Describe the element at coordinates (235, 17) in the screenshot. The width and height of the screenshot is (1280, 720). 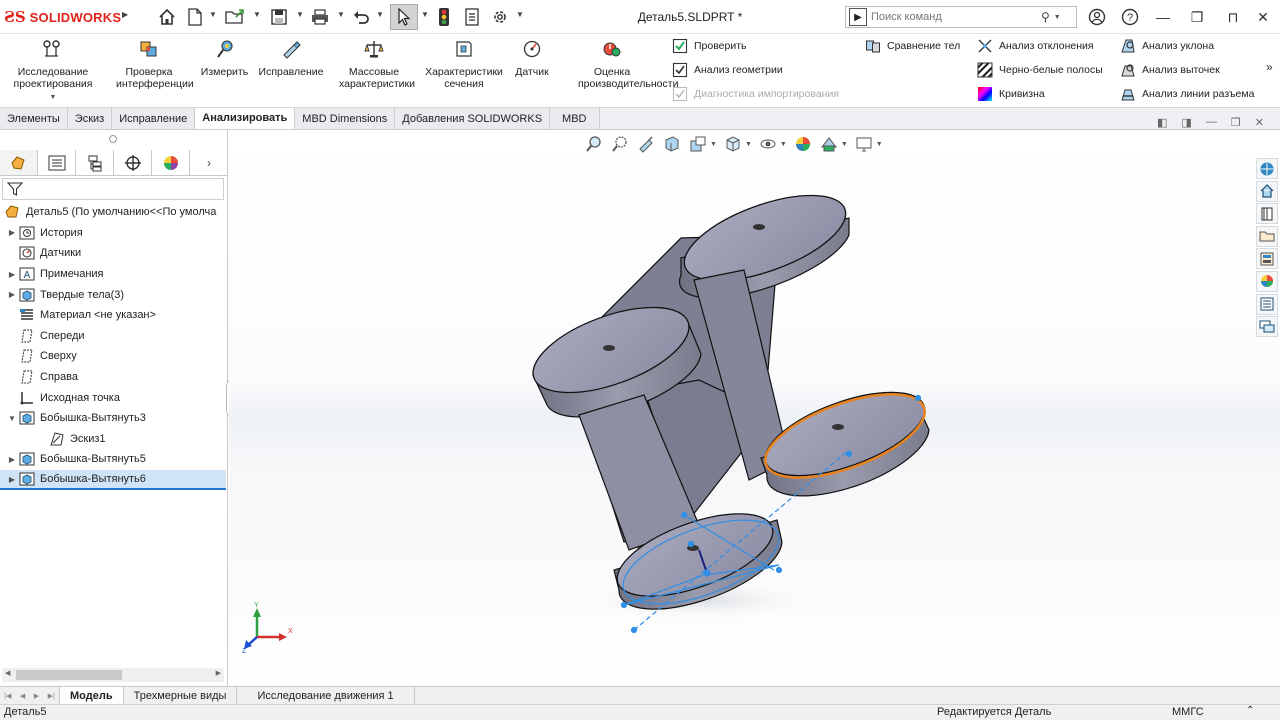
I see `open-folder-icon` at that location.